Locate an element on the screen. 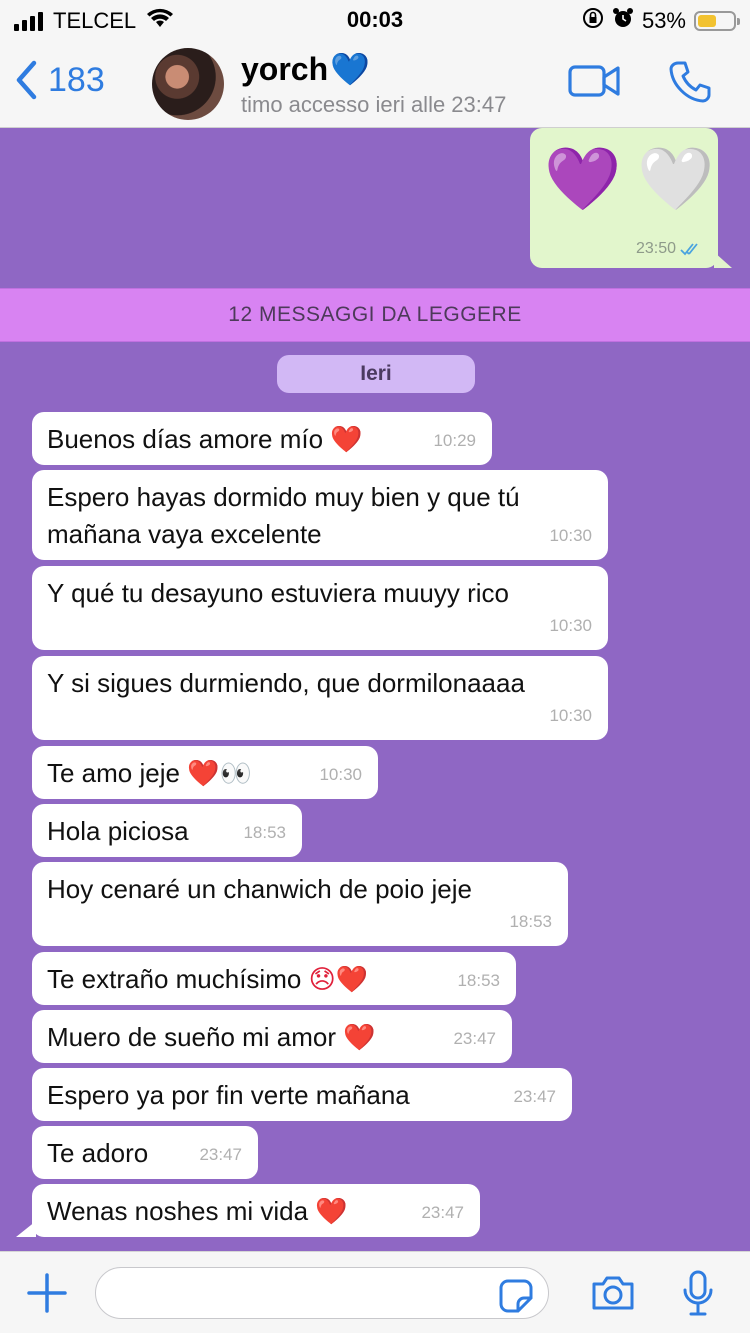  message-text: Hoy cenaré un chanwich de poio jeje is located at coordinates (259, 889).